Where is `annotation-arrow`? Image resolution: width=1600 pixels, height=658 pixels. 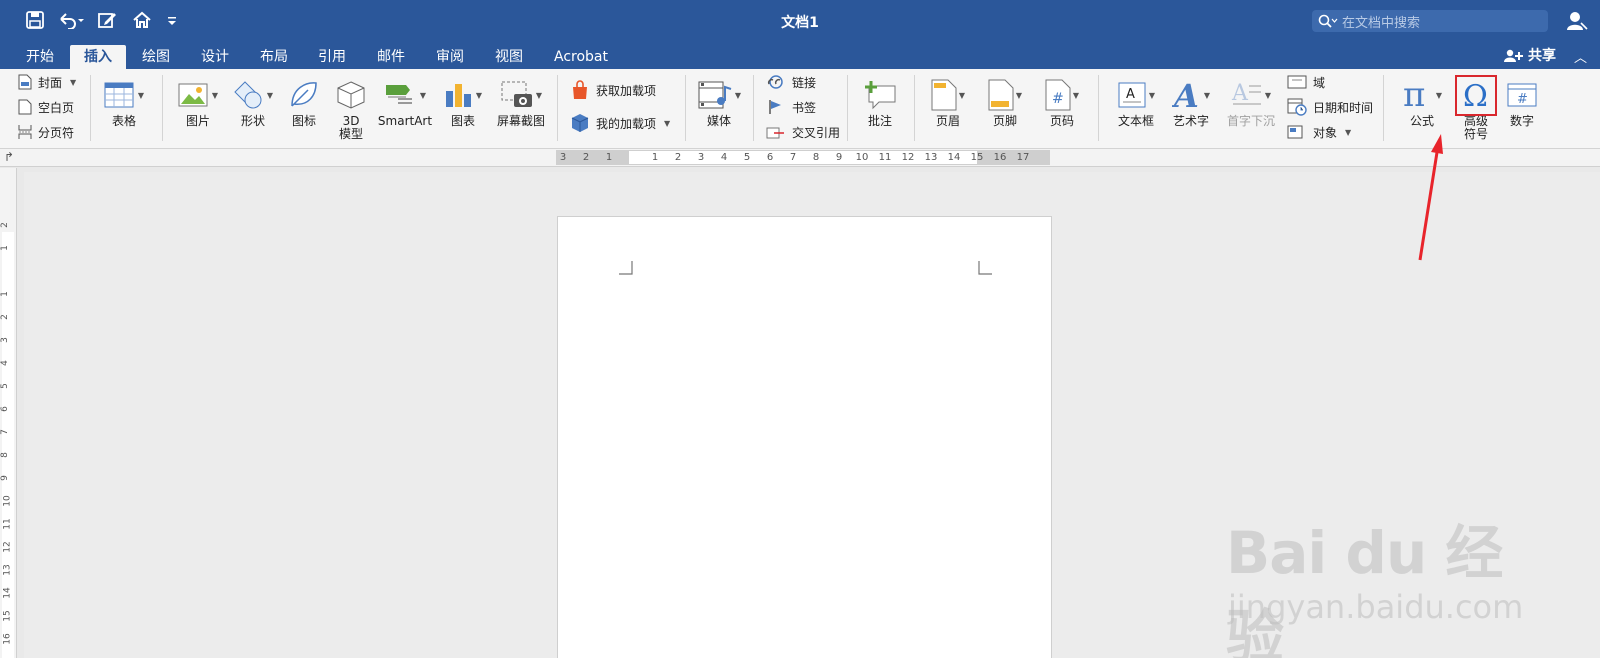 annotation-arrow is located at coordinates (1430, 197).